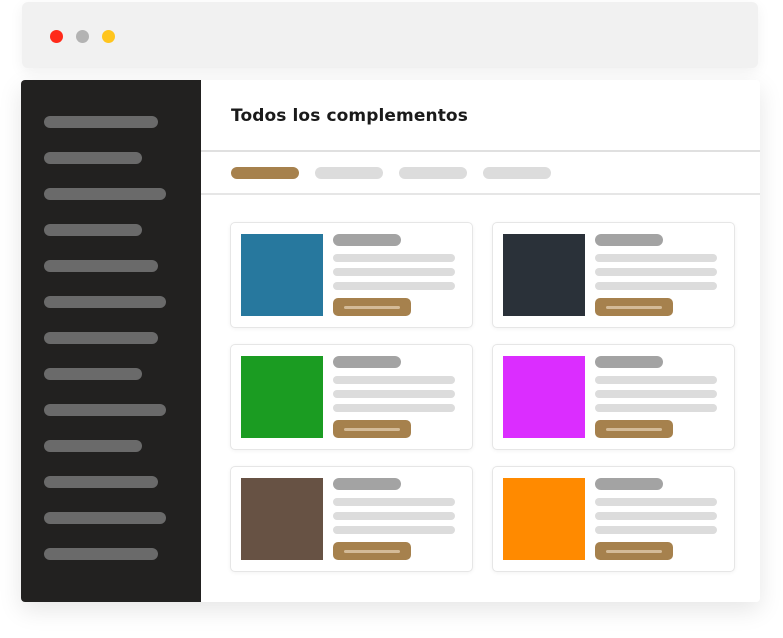 The width and height of the screenshot is (783, 638). What do you see at coordinates (82, 36) in the screenshot?
I see `minimize-window-button` at bounding box center [82, 36].